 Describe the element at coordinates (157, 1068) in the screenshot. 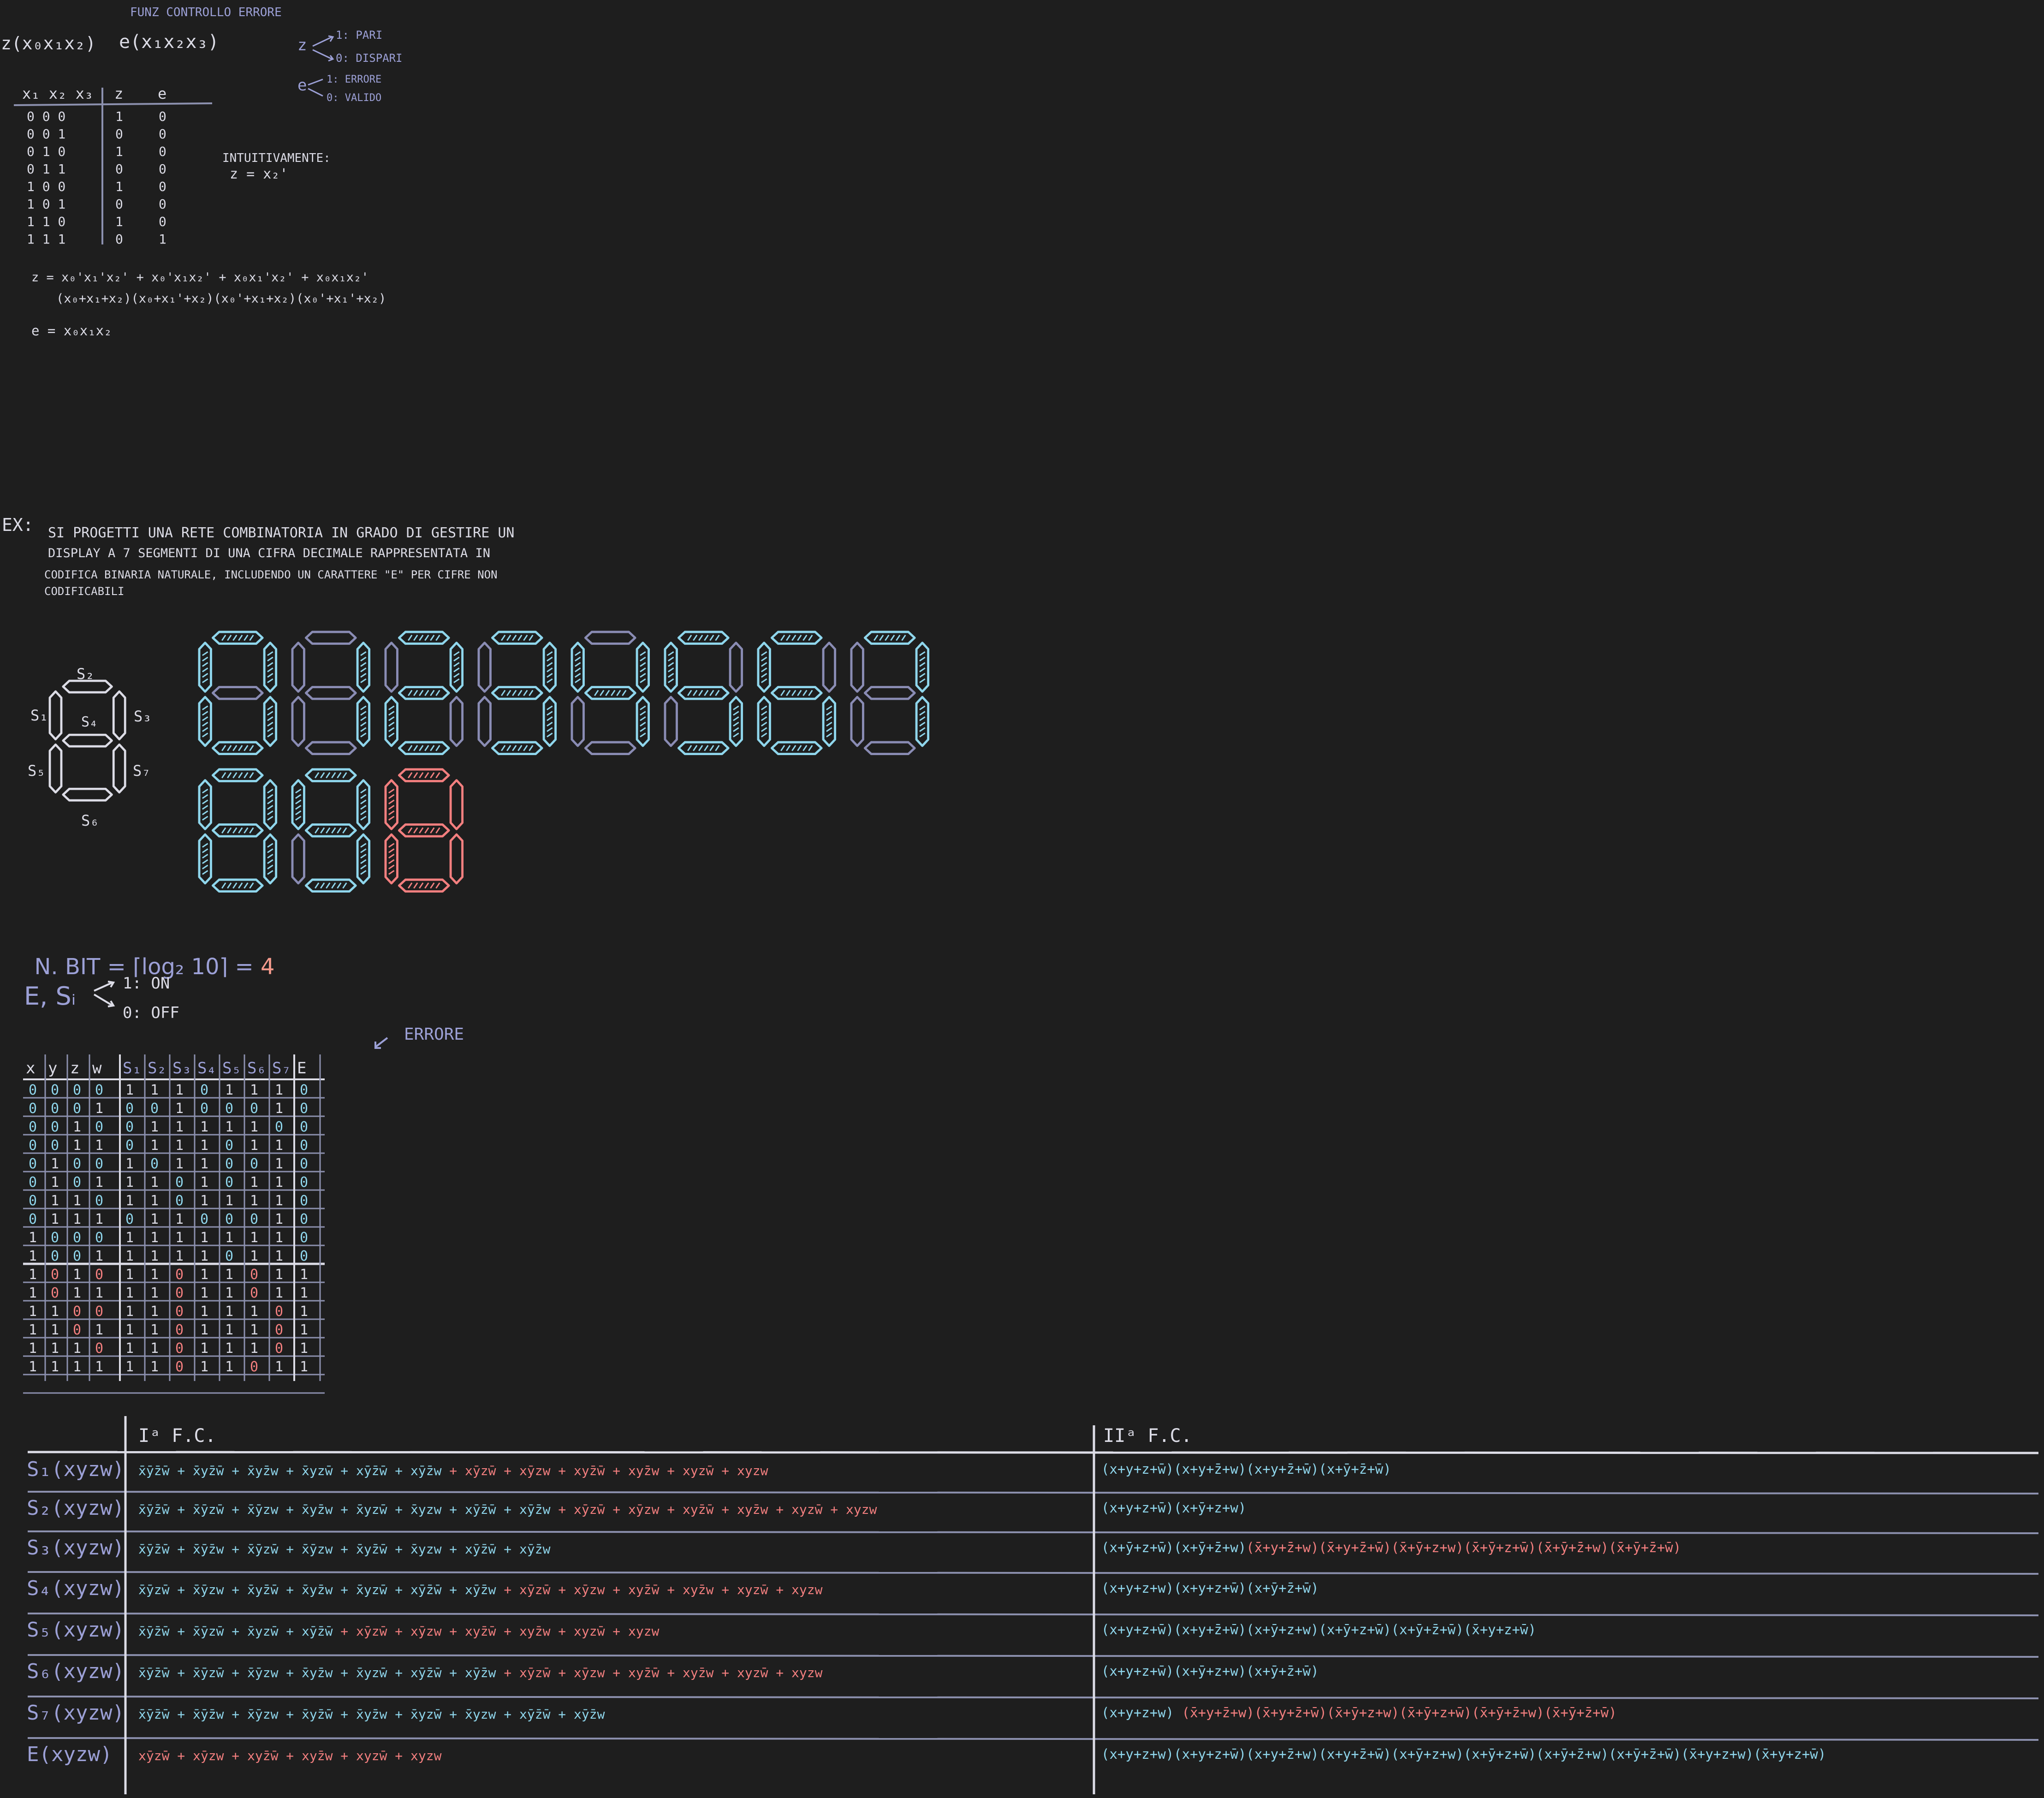

I see `truth-table-header: S₂` at that location.